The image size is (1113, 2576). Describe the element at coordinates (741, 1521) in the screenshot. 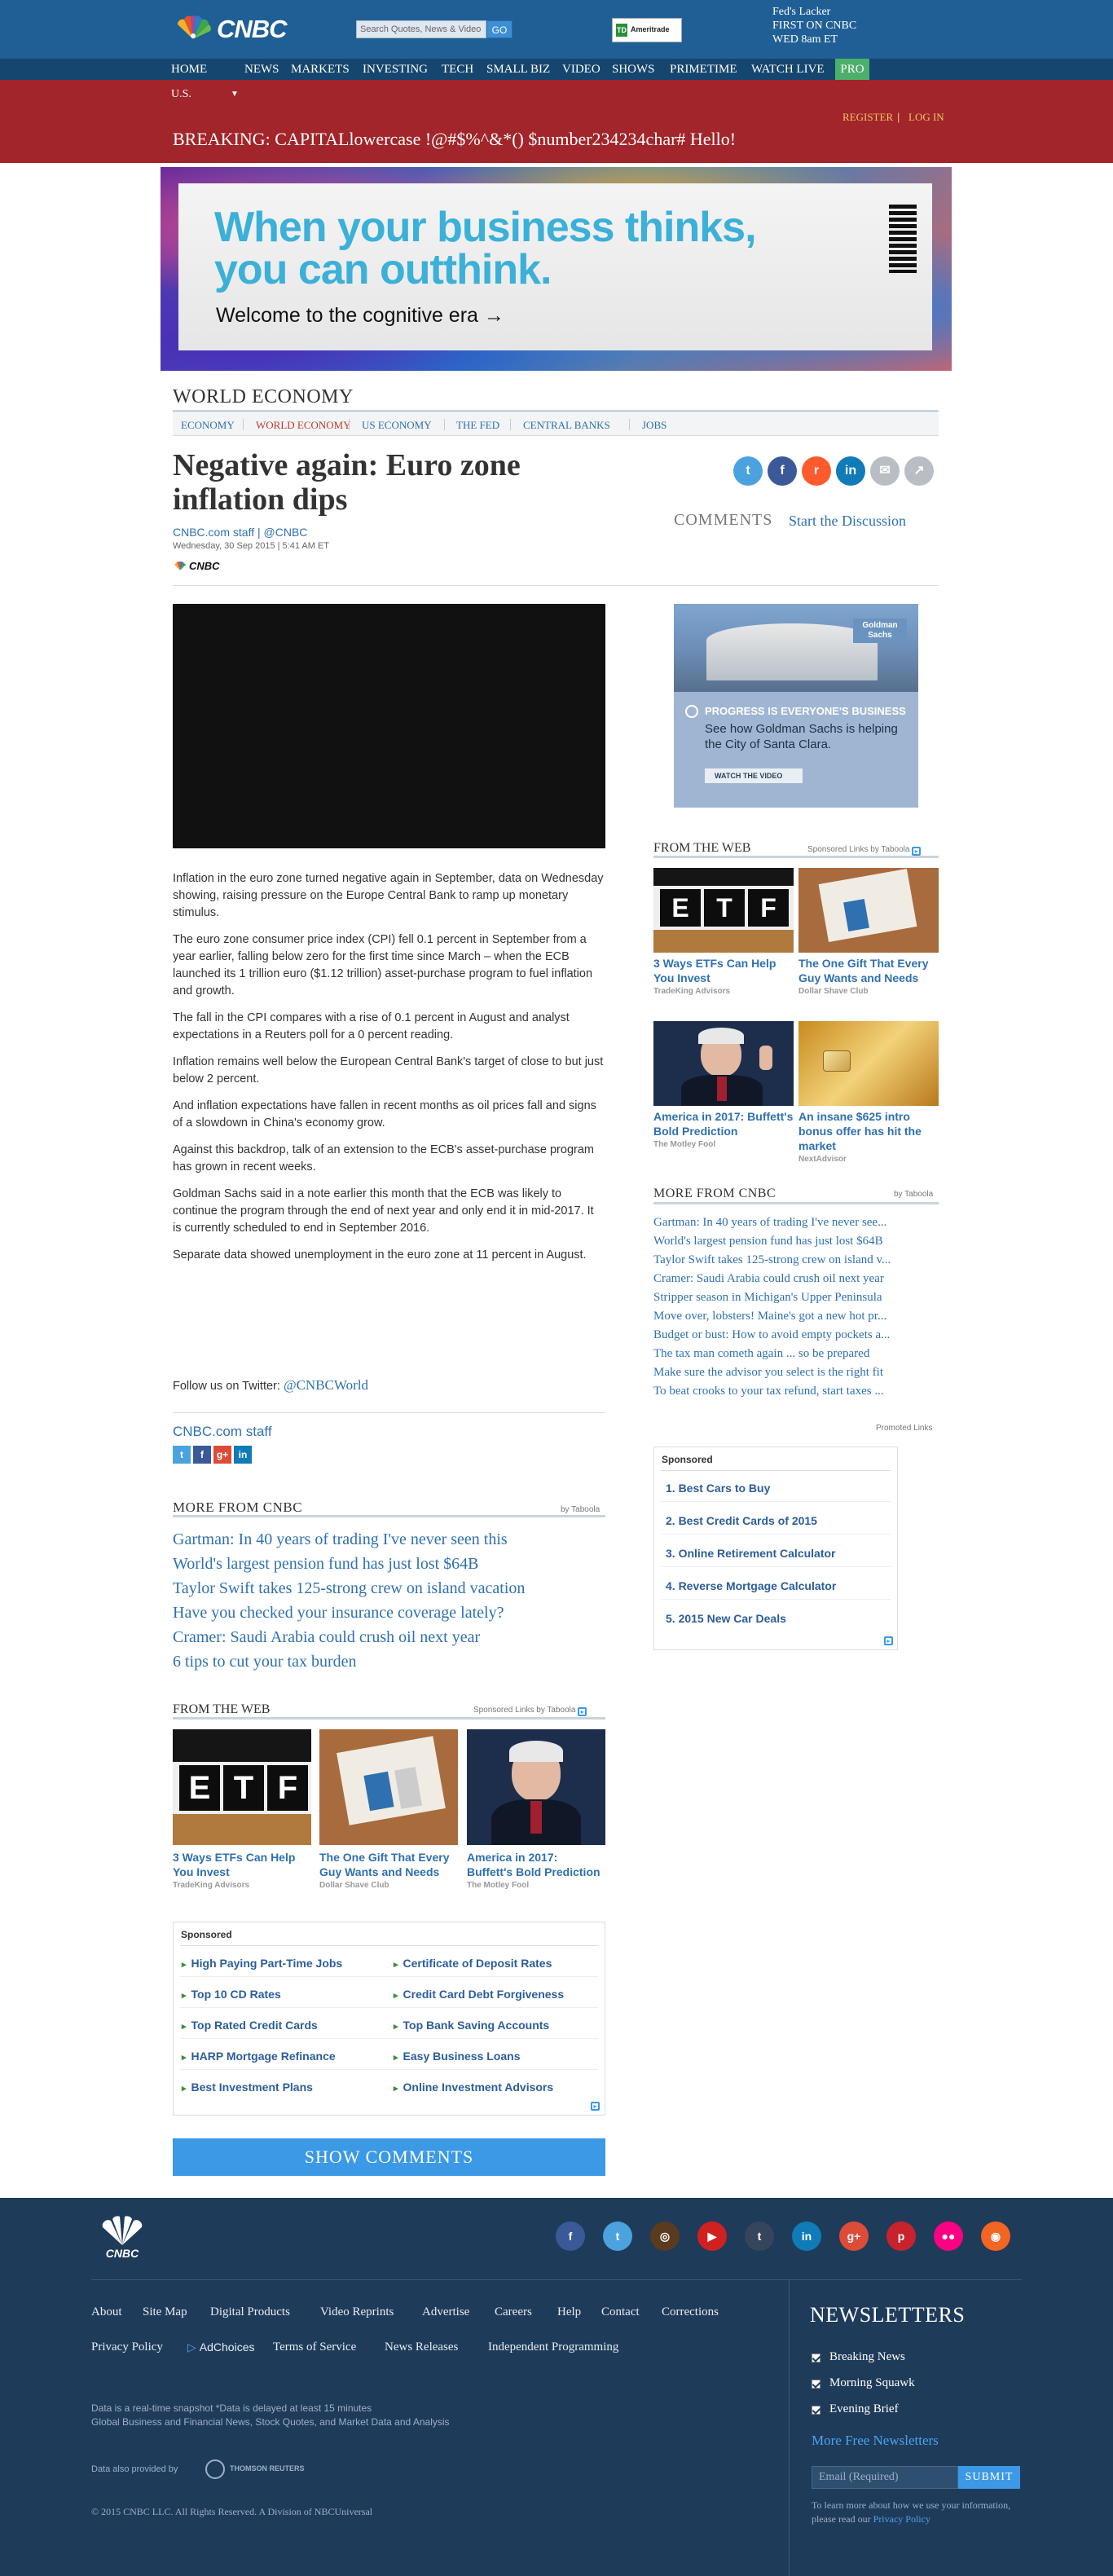

I see `sponsored-link: 2. Best Credit Cards of 2015` at that location.